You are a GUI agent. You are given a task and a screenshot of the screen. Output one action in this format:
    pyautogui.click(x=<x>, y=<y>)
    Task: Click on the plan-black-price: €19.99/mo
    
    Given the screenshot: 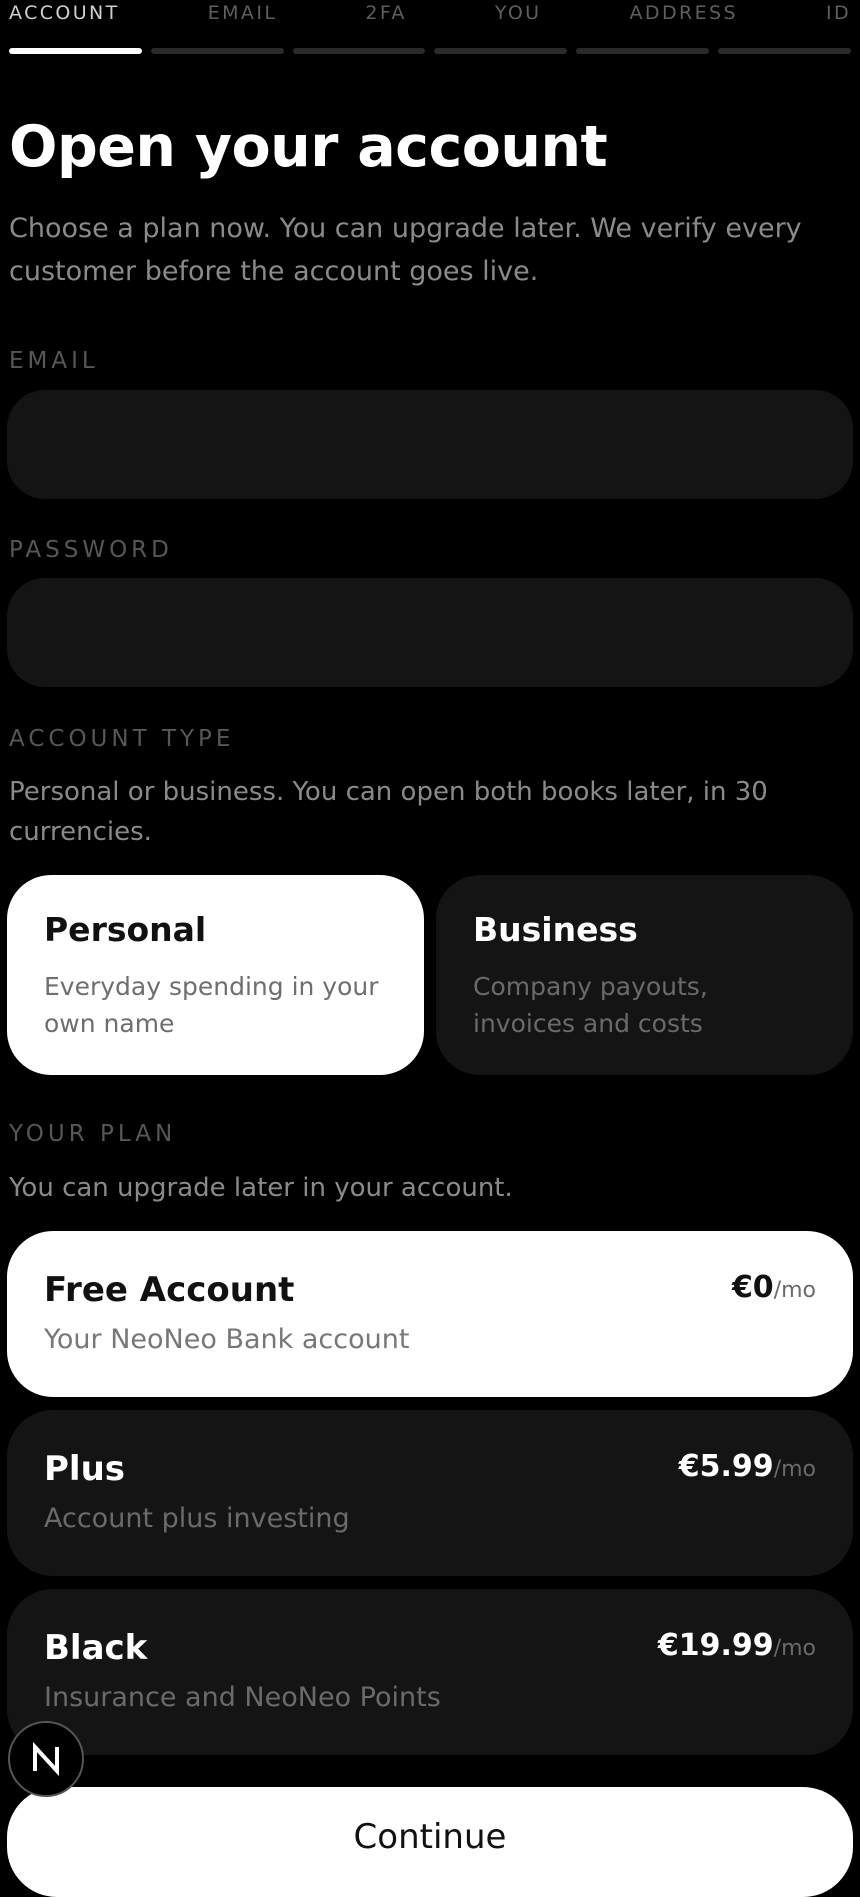 What is the action you would take?
    pyautogui.click(x=737, y=1646)
    